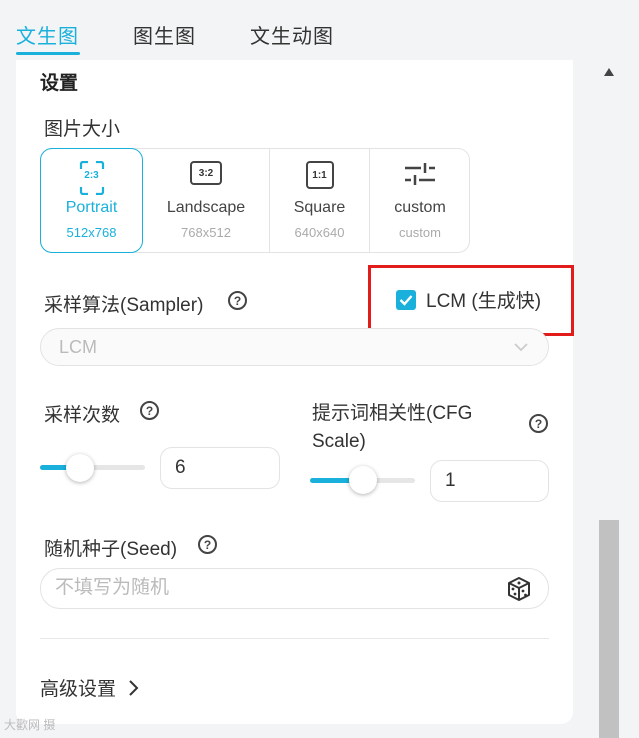 This screenshot has height=738, width=639. I want to click on size-option-landscape: 3:2 Landscape 768x512, so click(206, 200).